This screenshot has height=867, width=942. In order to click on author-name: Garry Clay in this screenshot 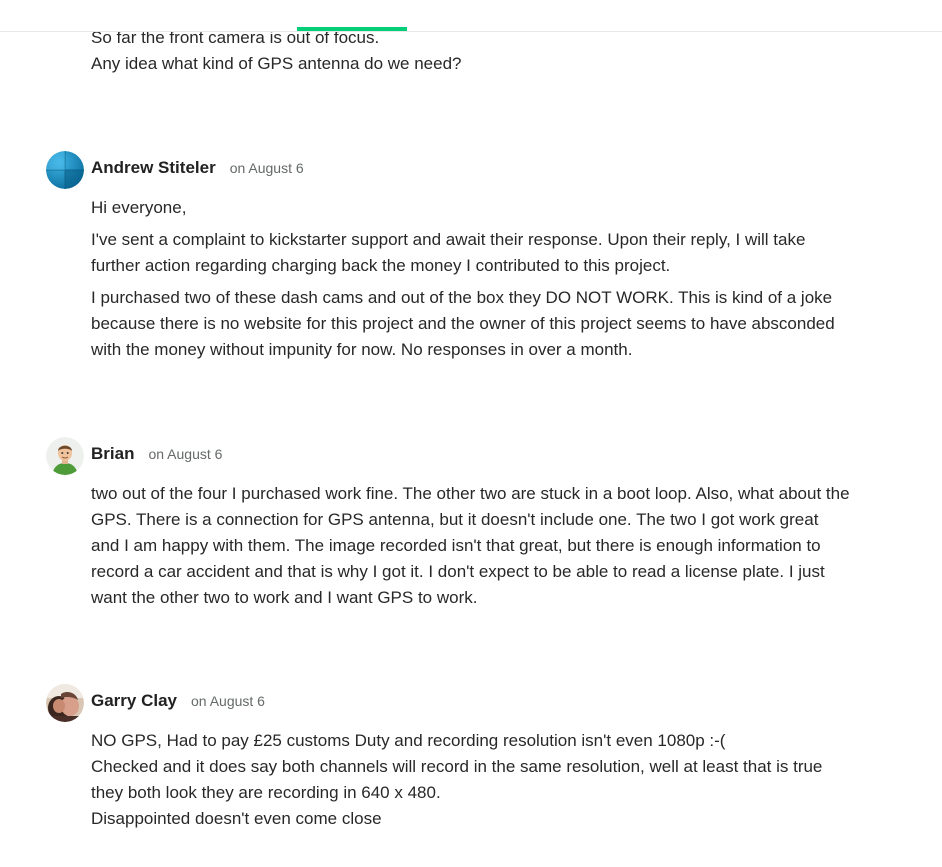, I will do `click(134, 700)`.